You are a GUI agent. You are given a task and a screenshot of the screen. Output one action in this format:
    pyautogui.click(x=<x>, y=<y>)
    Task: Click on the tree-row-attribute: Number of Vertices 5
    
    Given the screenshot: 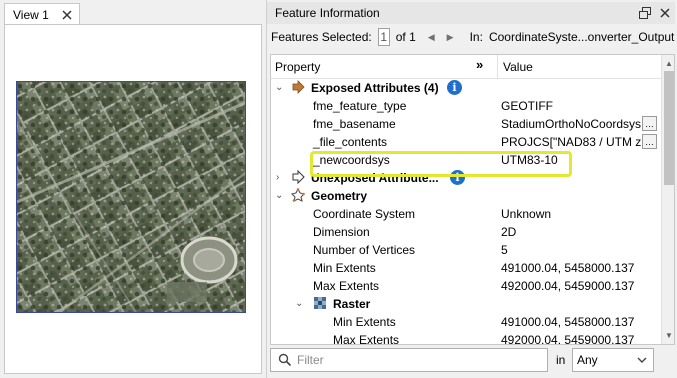 What is the action you would take?
    pyautogui.click(x=465, y=250)
    